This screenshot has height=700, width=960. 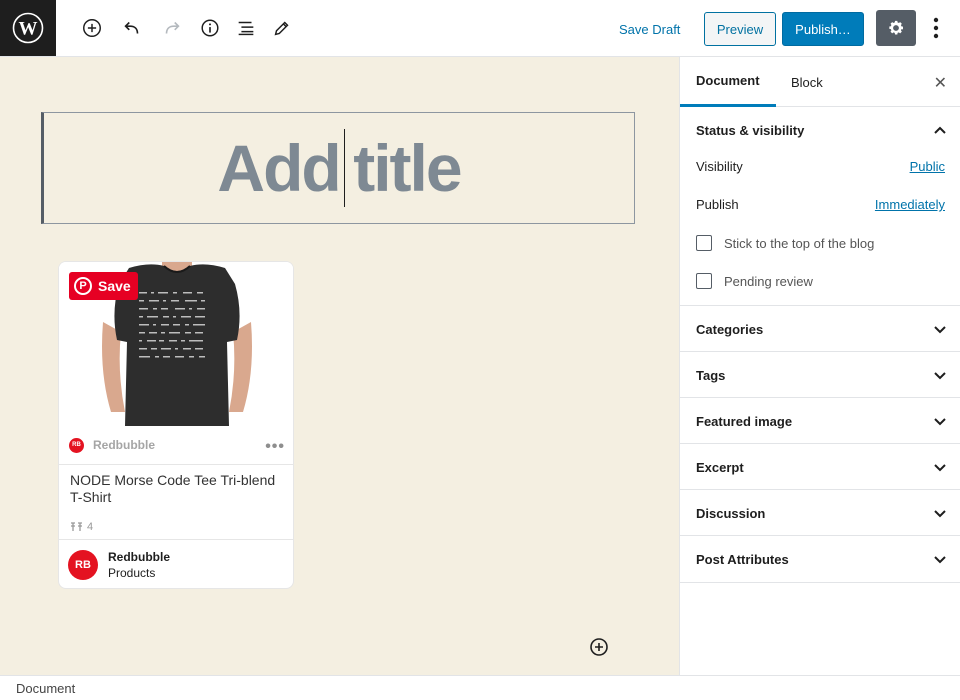 I want to click on panel-categories: Categories, so click(x=820, y=329).